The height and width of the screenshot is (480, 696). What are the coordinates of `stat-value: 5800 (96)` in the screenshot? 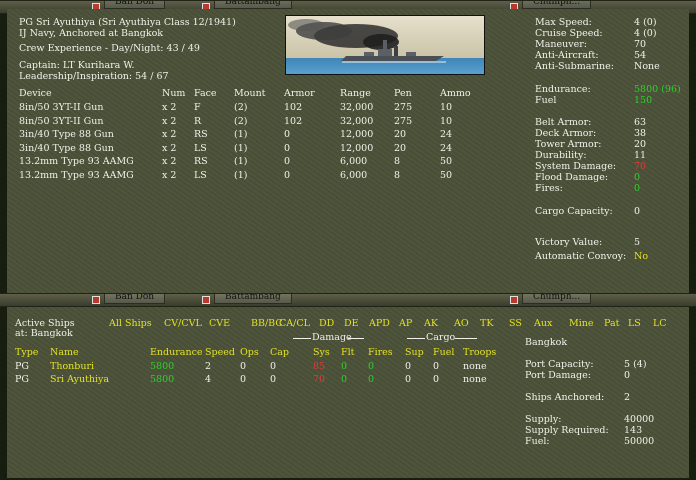 It's located at (657, 89).